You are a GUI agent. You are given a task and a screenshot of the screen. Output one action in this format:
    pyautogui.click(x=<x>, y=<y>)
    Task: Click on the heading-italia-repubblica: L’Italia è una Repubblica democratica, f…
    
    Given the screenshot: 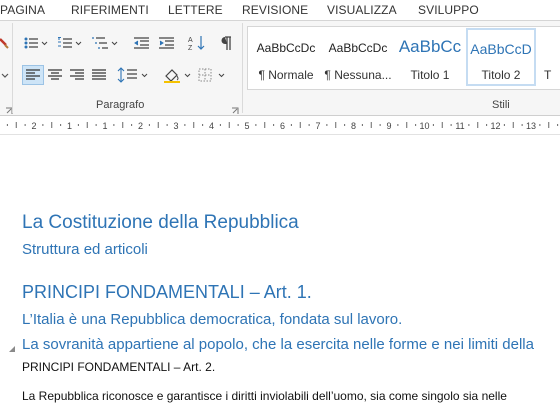 What is the action you would take?
    pyautogui.click(x=212, y=319)
    